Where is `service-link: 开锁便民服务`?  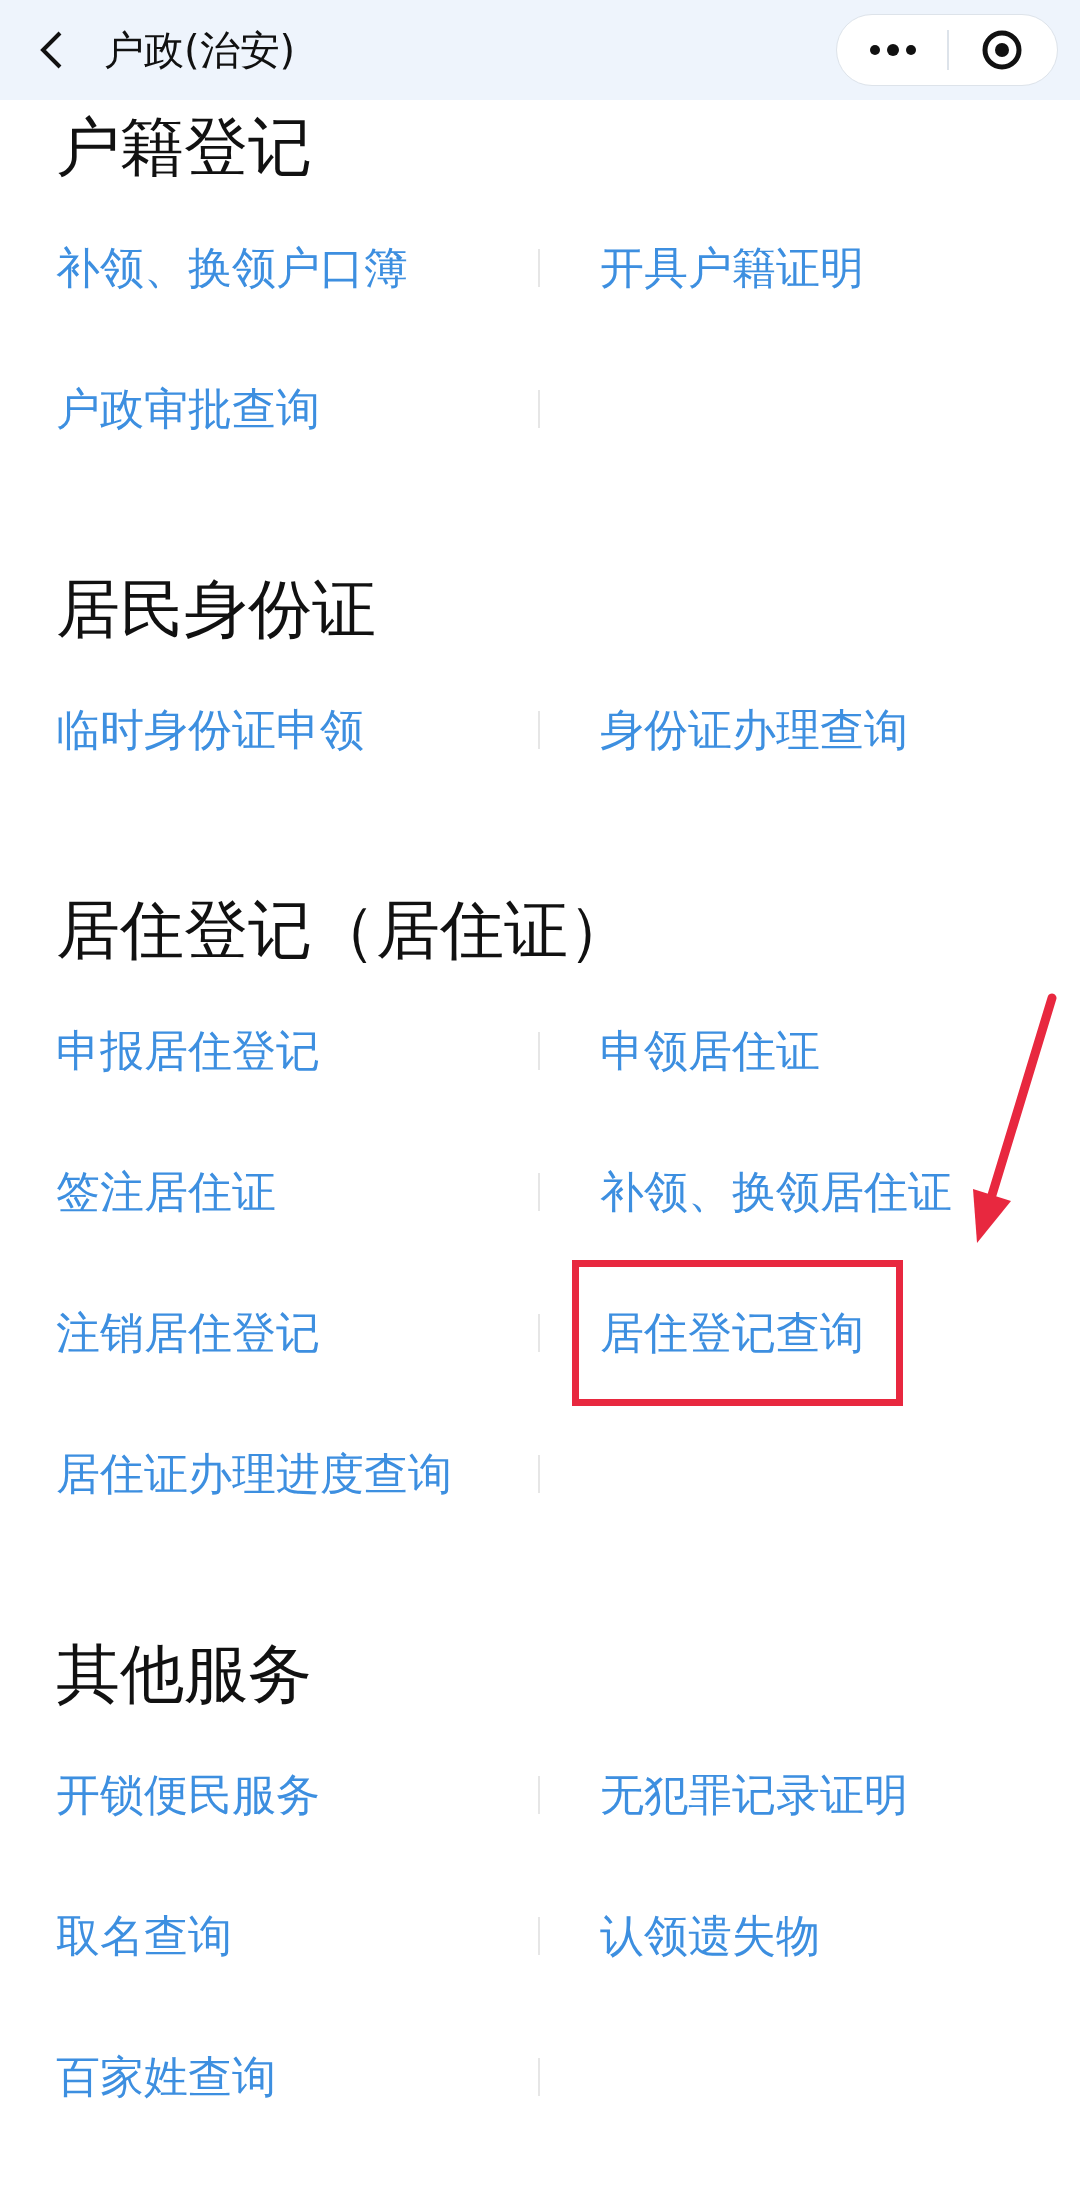
service-link: 开锁便民服务 is located at coordinates (188, 1794).